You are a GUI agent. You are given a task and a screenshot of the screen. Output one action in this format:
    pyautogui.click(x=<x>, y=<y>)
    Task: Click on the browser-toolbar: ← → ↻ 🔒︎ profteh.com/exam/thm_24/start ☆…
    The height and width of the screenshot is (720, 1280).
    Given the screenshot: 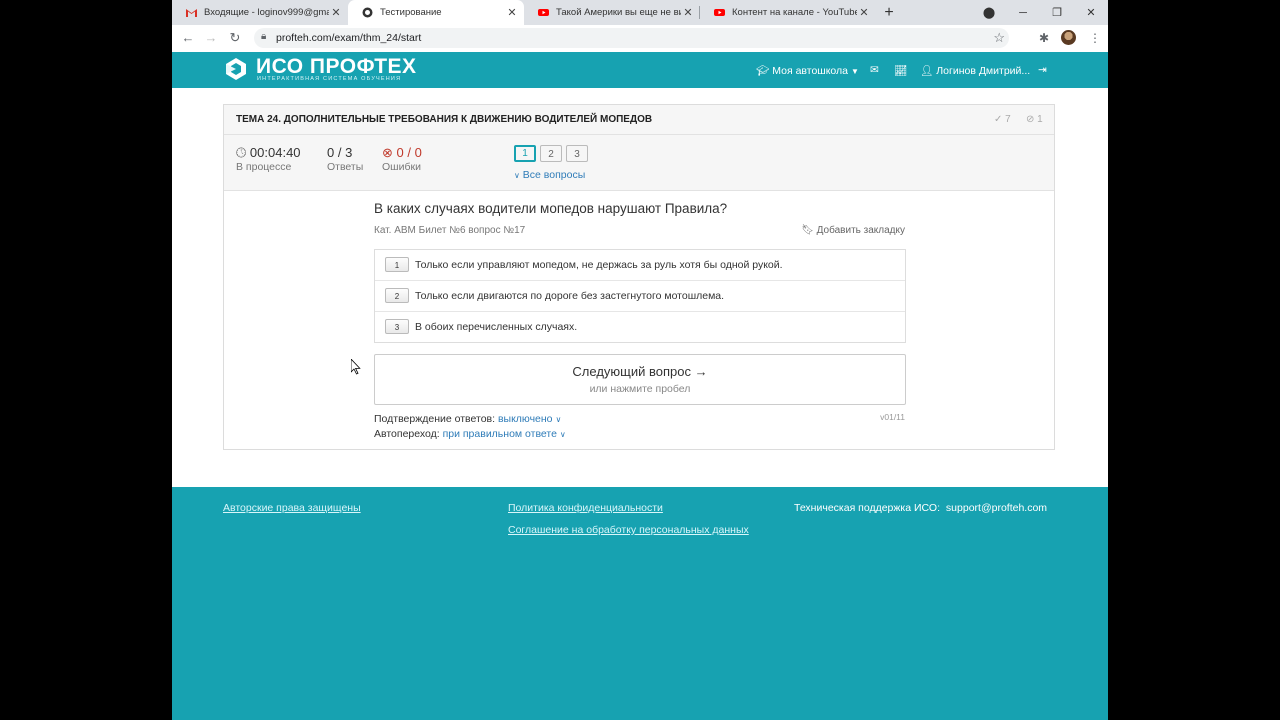 What is the action you would take?
    pyautogui.click(x=640, y=39)
    